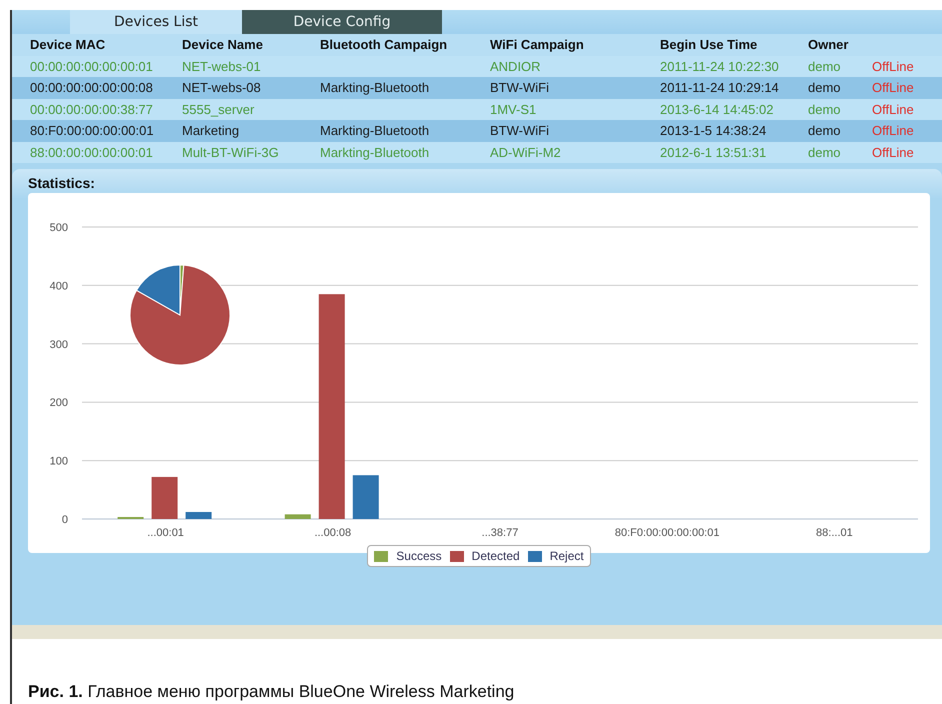  I want to click on section-title: Statistics:, so click(62, 183).